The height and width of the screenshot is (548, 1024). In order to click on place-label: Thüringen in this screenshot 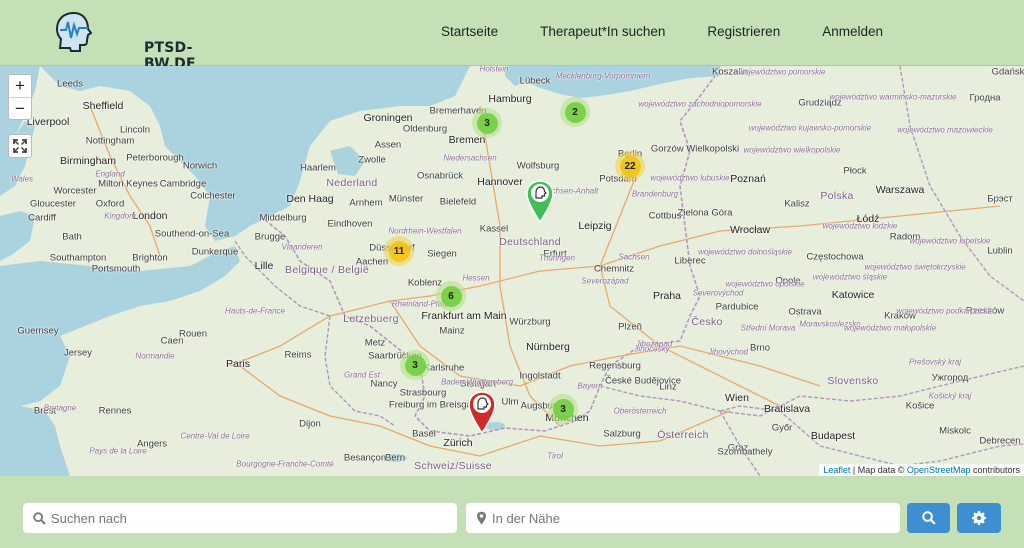, I will do `click(557, 258)`.